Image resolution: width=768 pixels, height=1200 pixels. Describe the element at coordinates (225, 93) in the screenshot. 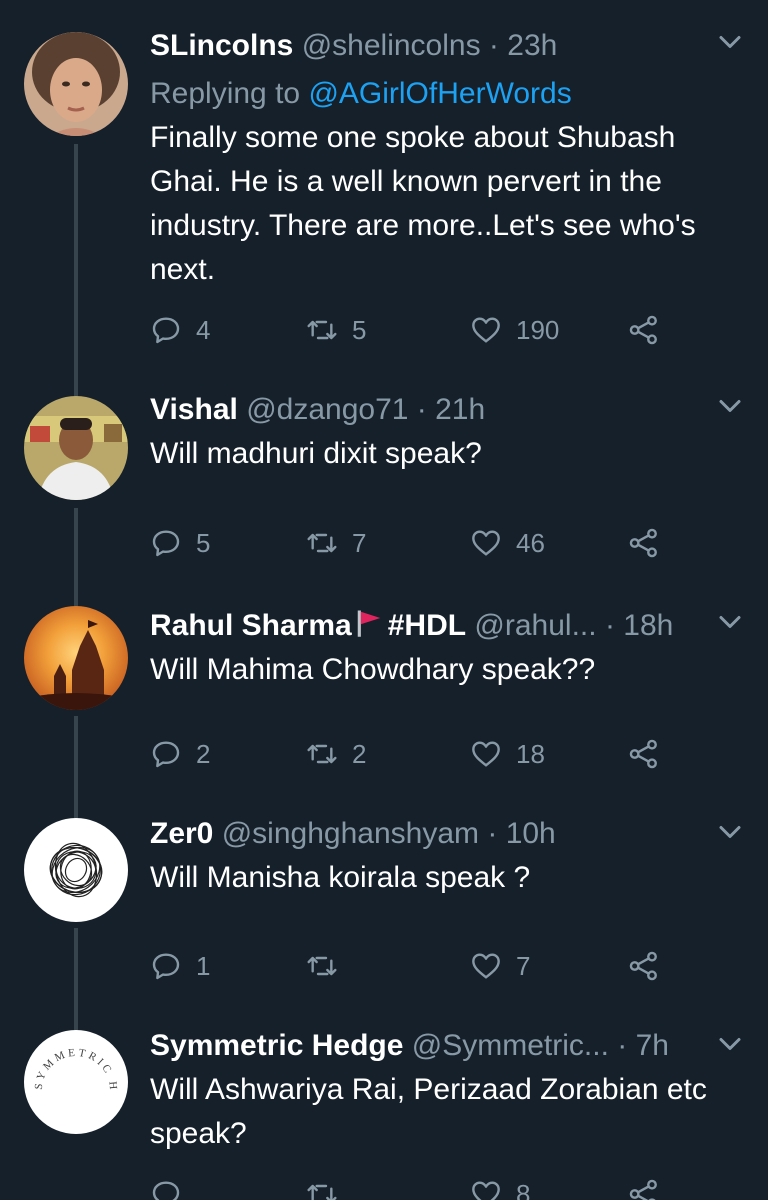

I see `replying-to-label: Replying to` at that location.